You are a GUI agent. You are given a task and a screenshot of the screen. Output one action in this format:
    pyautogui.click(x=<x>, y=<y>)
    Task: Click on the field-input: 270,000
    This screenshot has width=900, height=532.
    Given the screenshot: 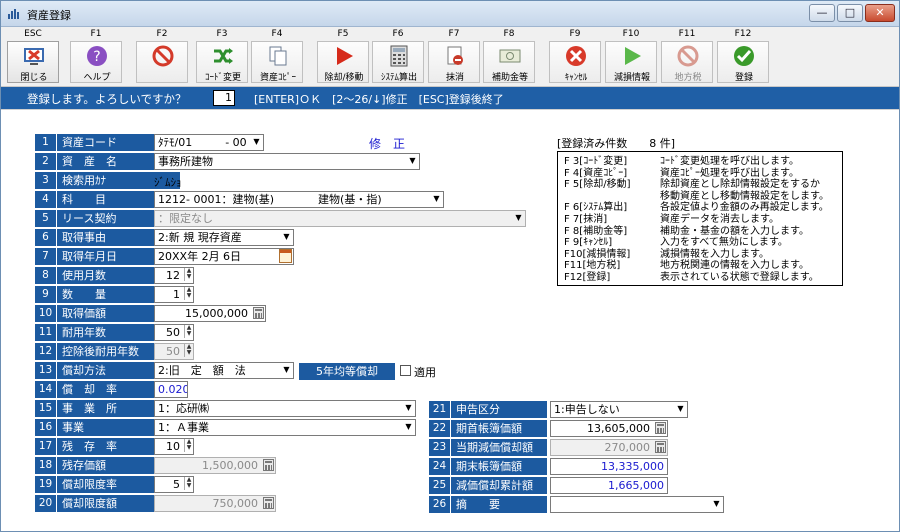 What is the action you would take?
    pyautogui.click(x=609, y=447)
    